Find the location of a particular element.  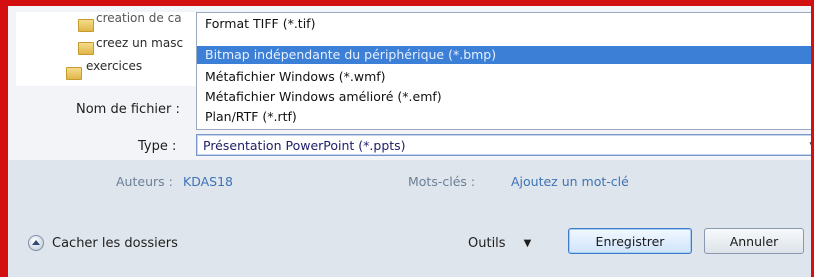

authors-value: KDAS18 is located at coordinates (208, 181).